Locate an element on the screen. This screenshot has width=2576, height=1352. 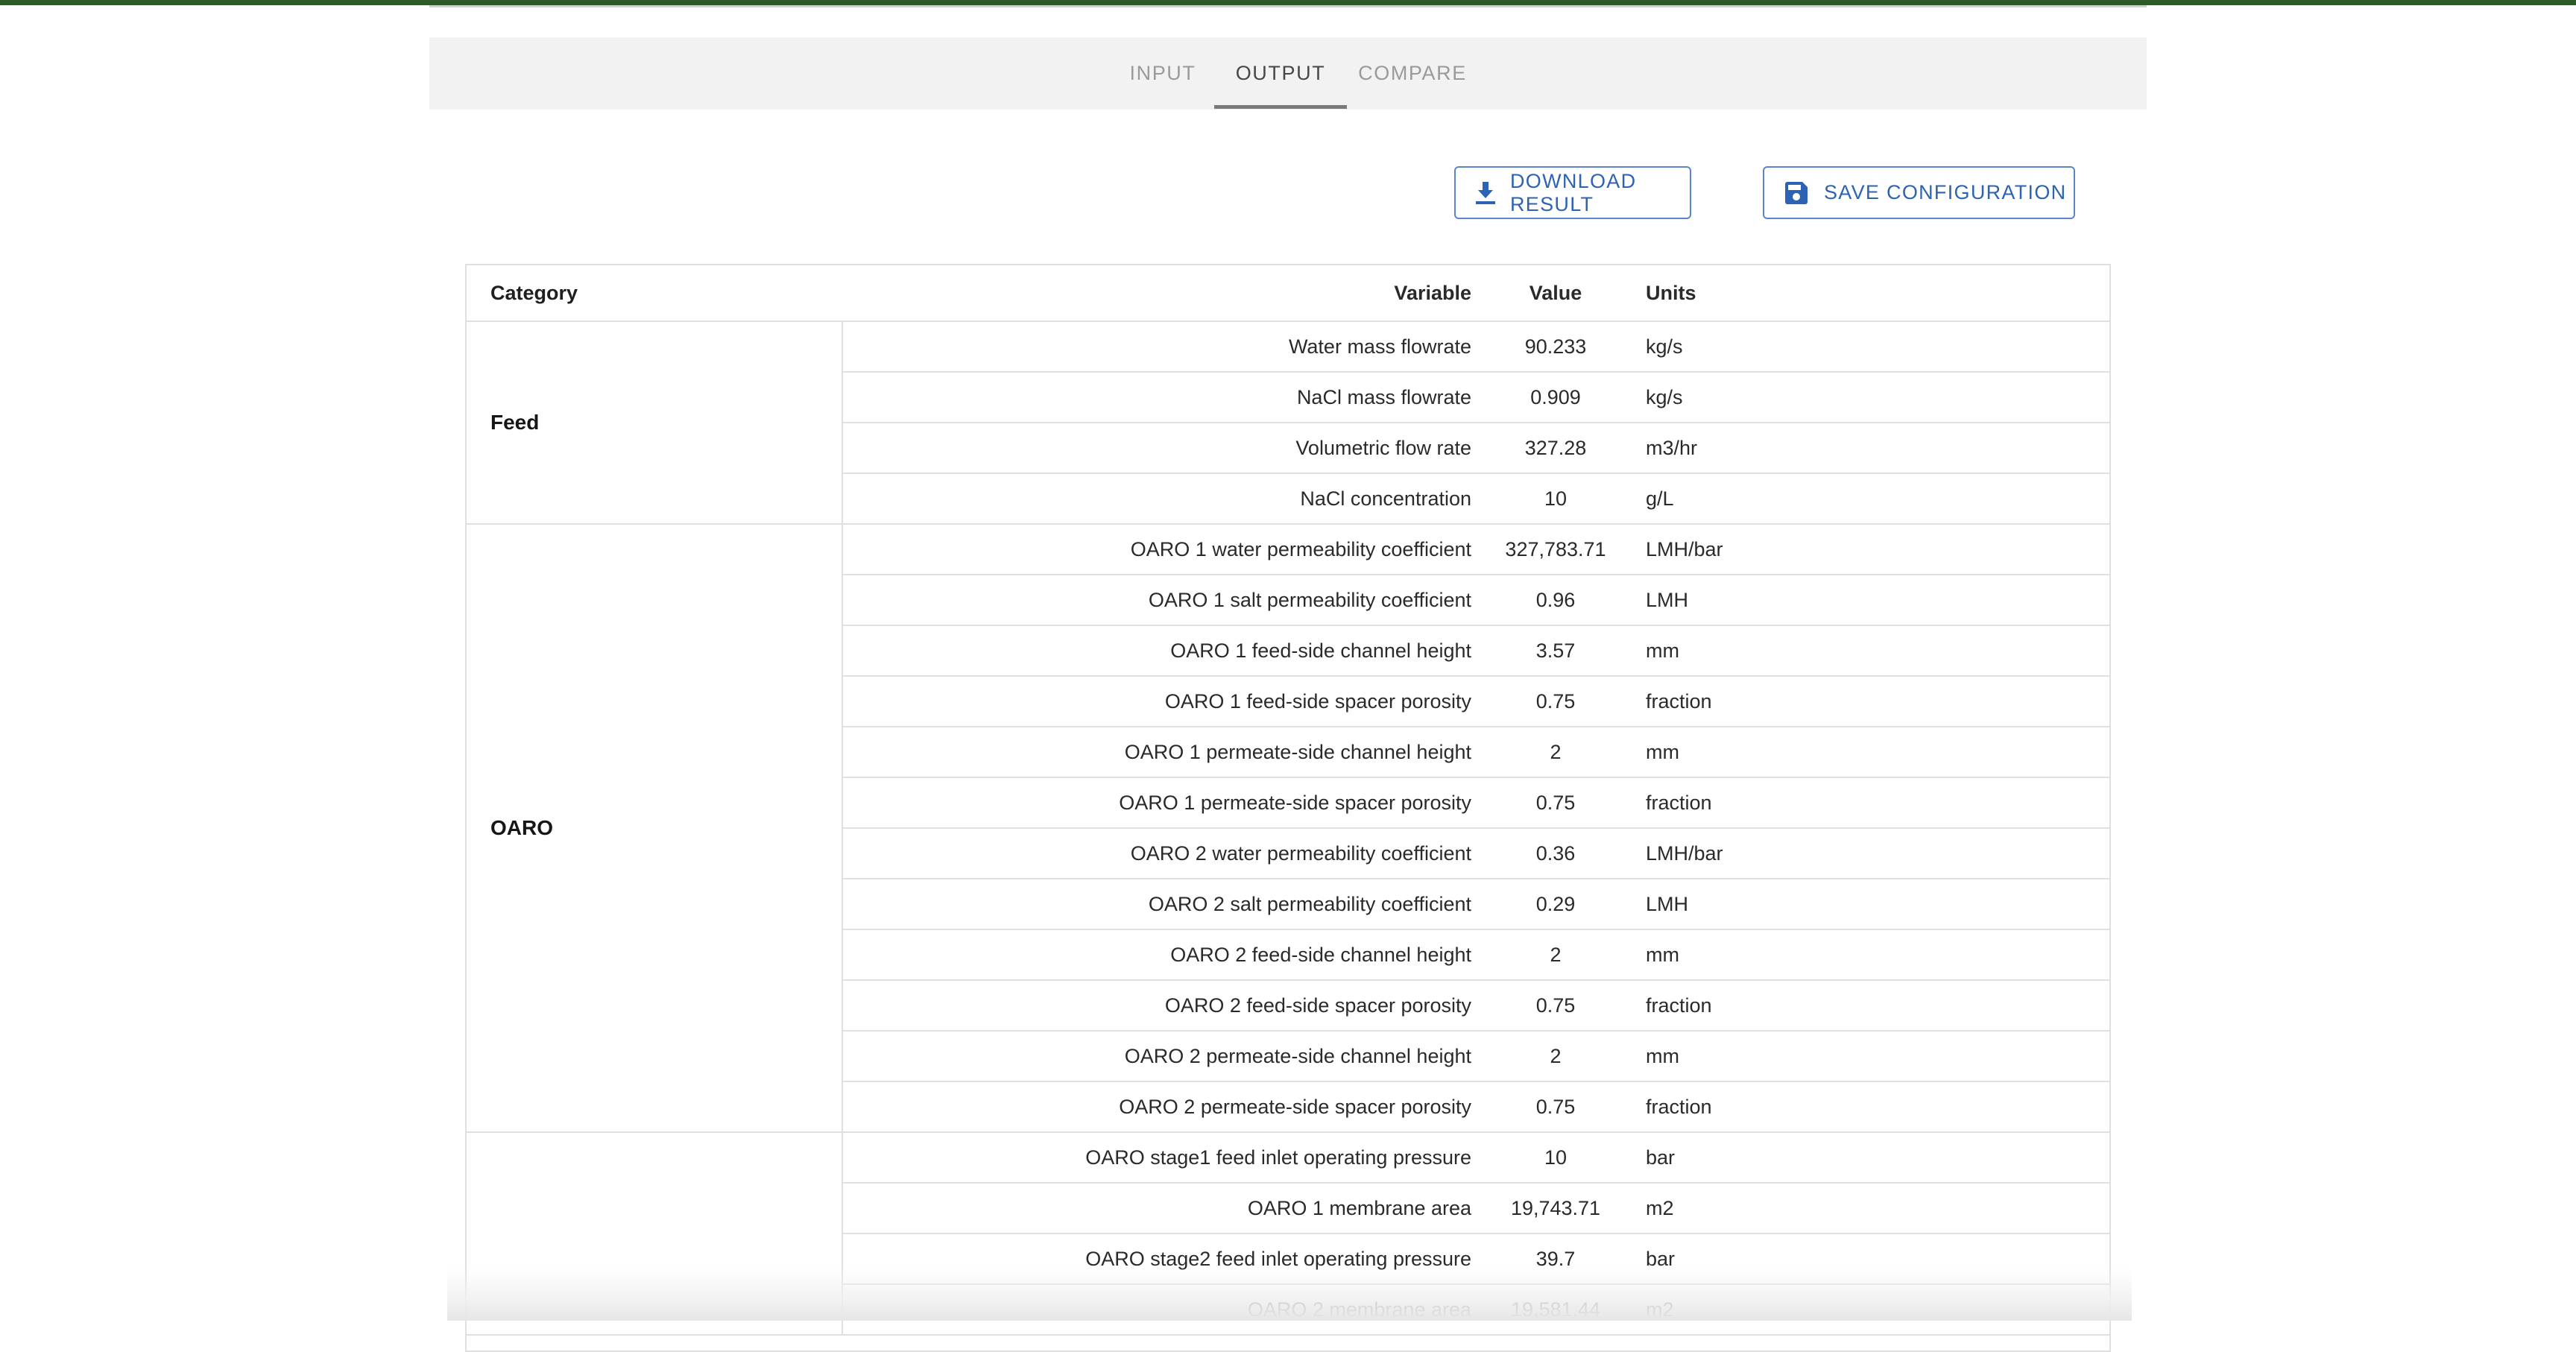
value-cell: 0.29 is located at coordinates (1555, 904).